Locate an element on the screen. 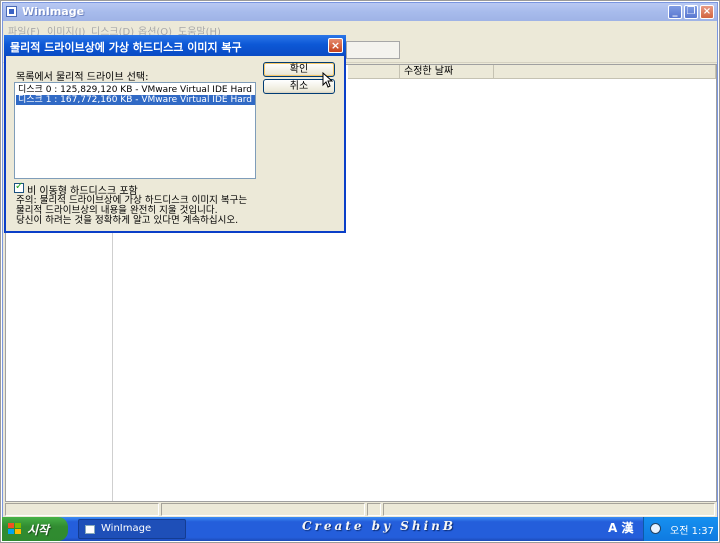 The width and height of the screenshot is (720, 543). winimage-task-icon is located at coordinates (90, 529).